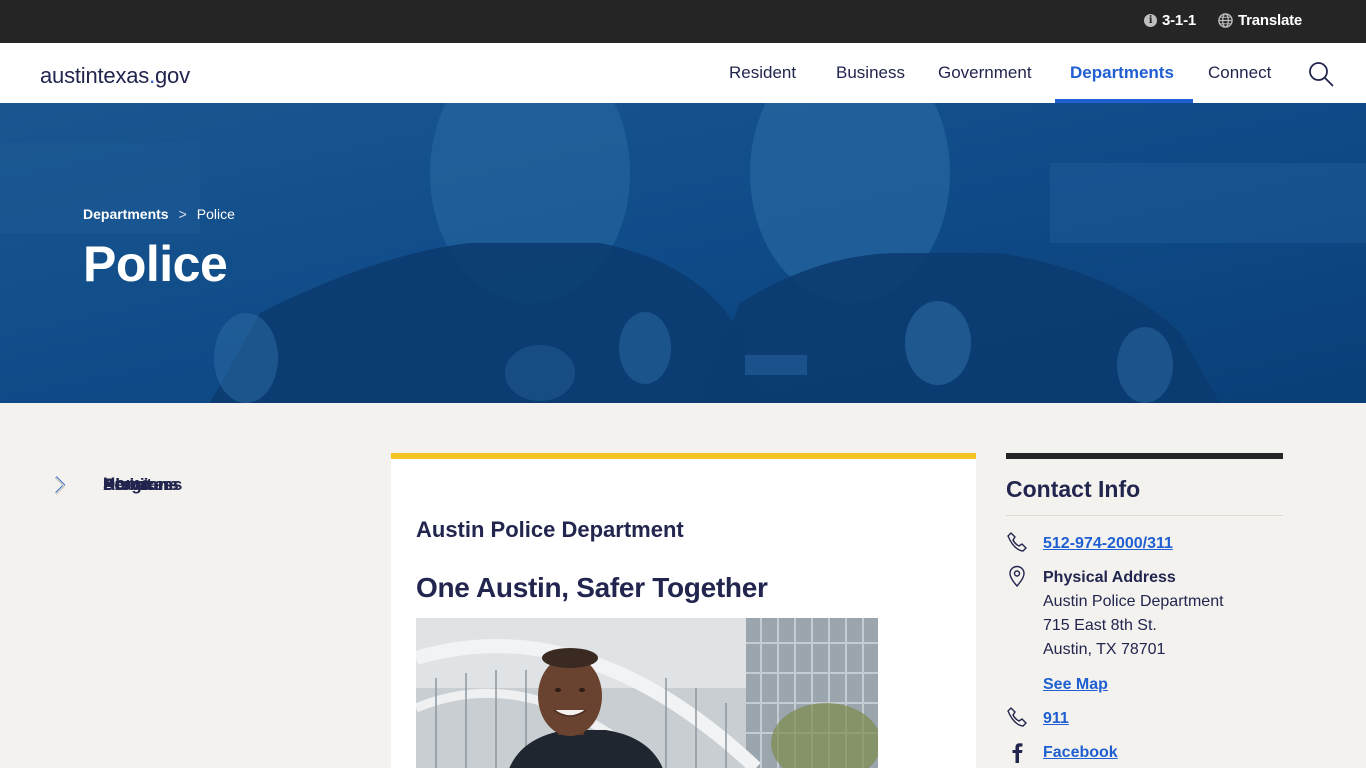 Image resolution: width=1366 pixels, height=768 pixels. What do you see at coordinates (762, 73) in the screenshot?
I see `nav-resident: Resident` at bounding box center [762, 73].